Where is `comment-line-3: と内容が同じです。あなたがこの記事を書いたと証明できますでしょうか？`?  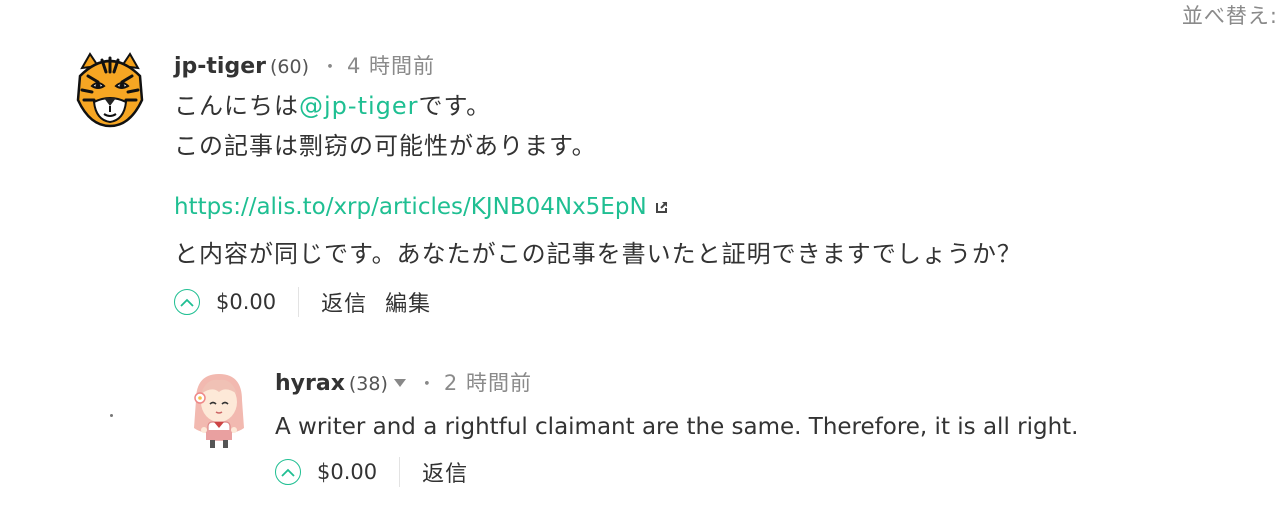
comment-line-3: と内容が同じです。あなたがこの記事を書いたと証明できますでしょうか？ is located at coordinates (598, 254).